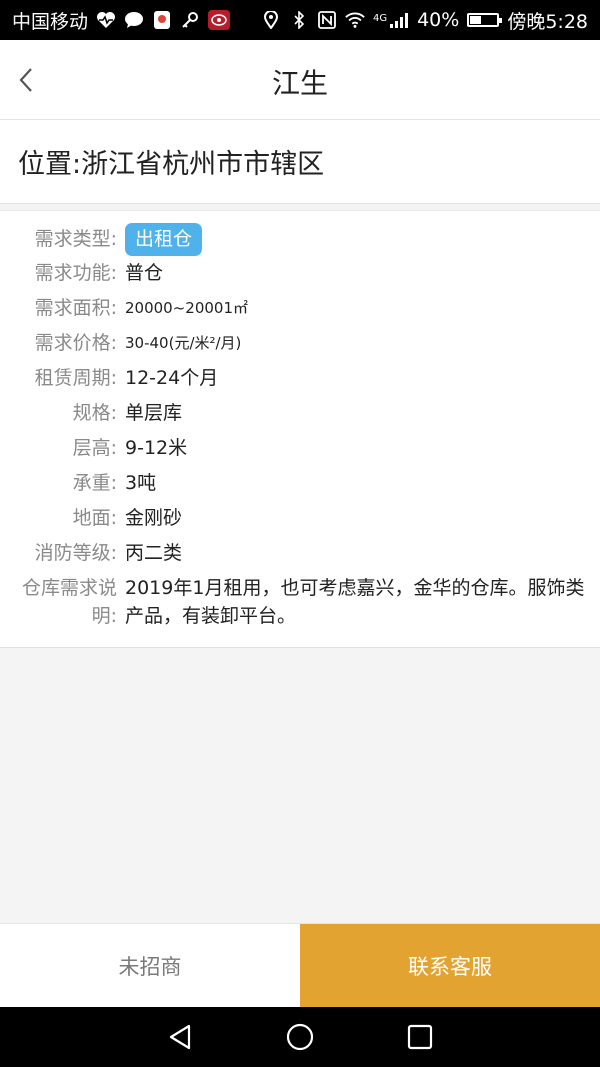  I want to click on nav-home-button, so click(300, 1037).